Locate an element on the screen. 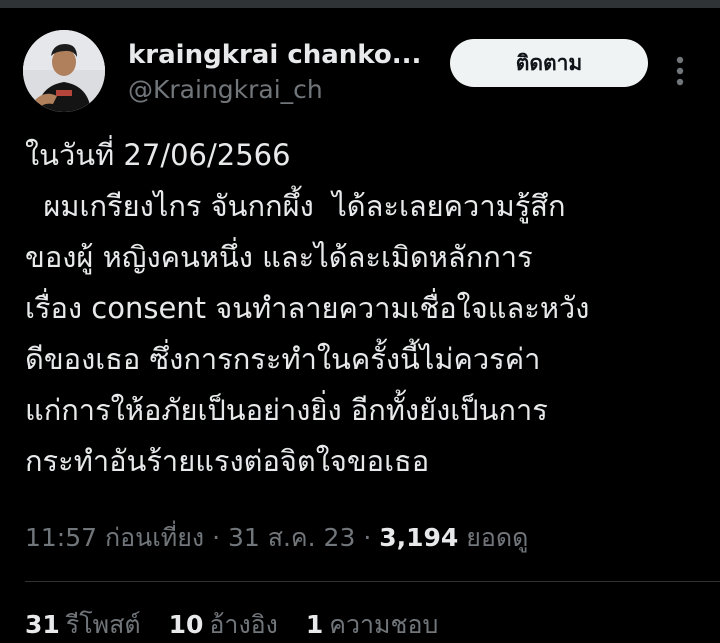  follow-button: ติดตาม is located at coordinates (549, 63).